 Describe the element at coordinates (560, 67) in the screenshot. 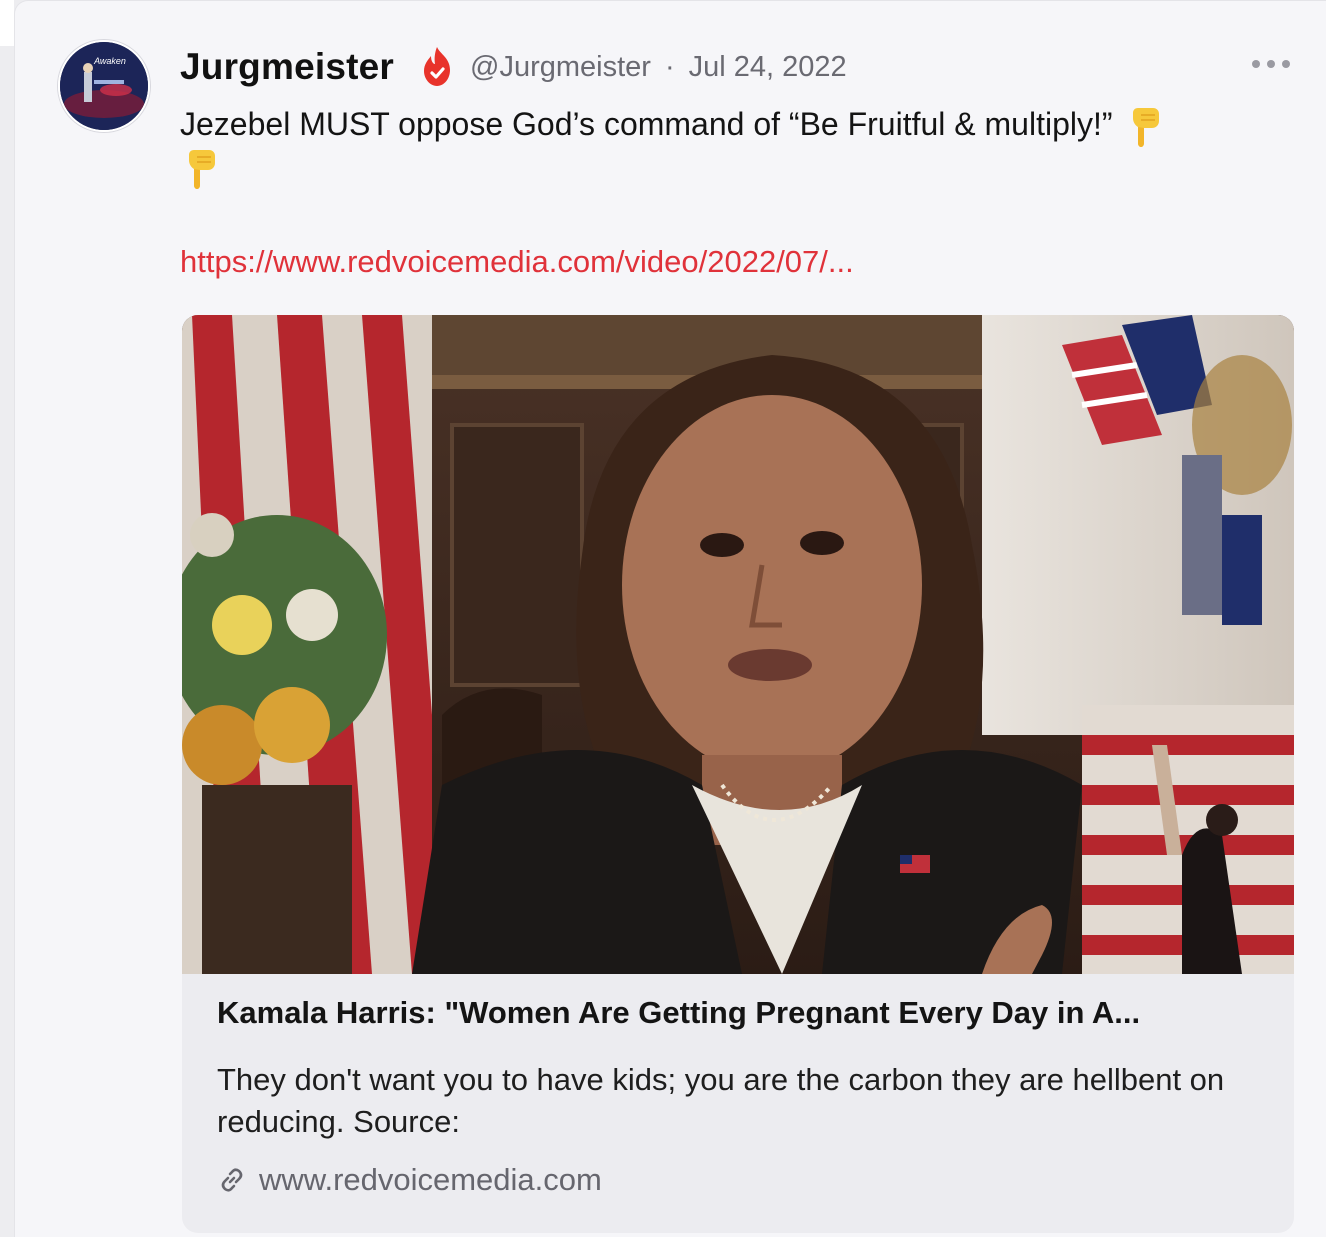

I see `user-handle: @Jurgmeister` at that location.